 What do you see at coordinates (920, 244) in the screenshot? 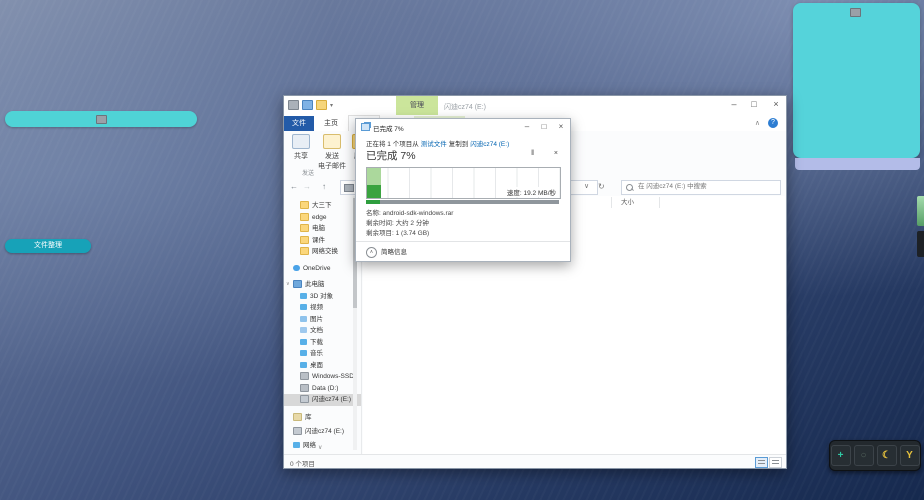
I see `edge-widget-dark` at bounding box center [920, 244].